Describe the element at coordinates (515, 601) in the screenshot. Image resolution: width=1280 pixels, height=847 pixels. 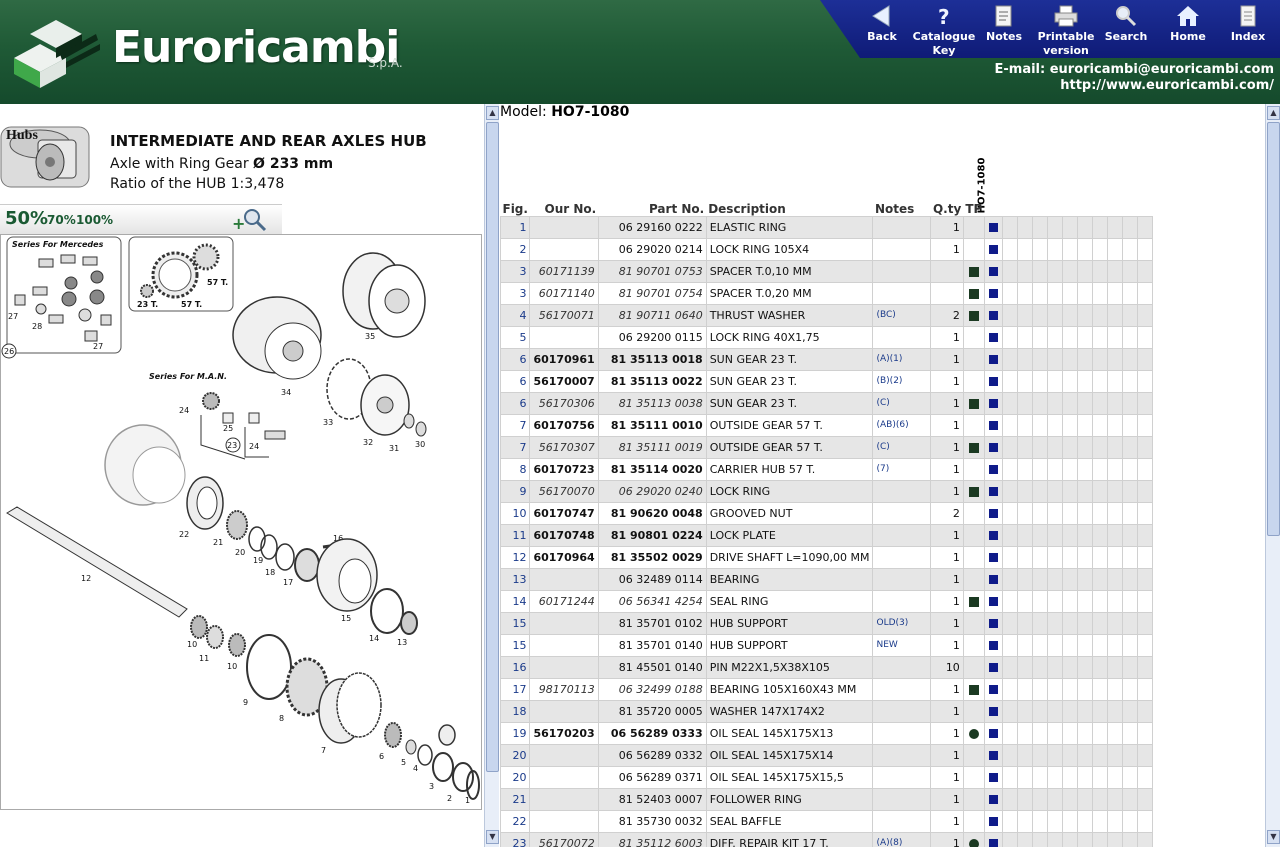
I see `fig-cell: 14` at that location.